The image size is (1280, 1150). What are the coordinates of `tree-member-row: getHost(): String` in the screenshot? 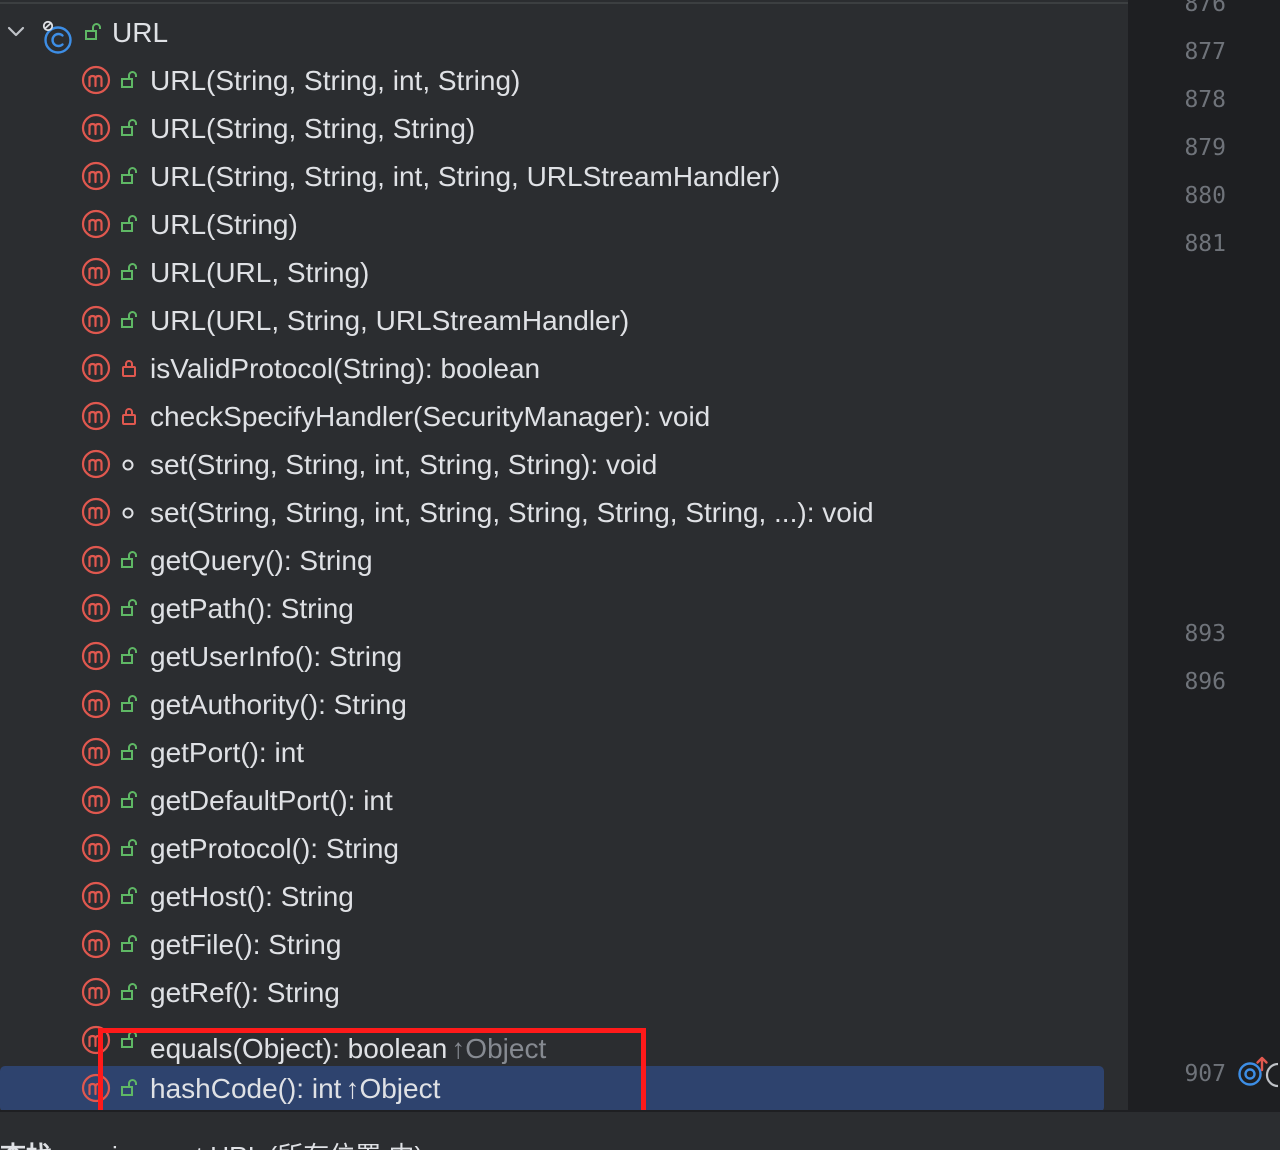 It's located at (564, 896).